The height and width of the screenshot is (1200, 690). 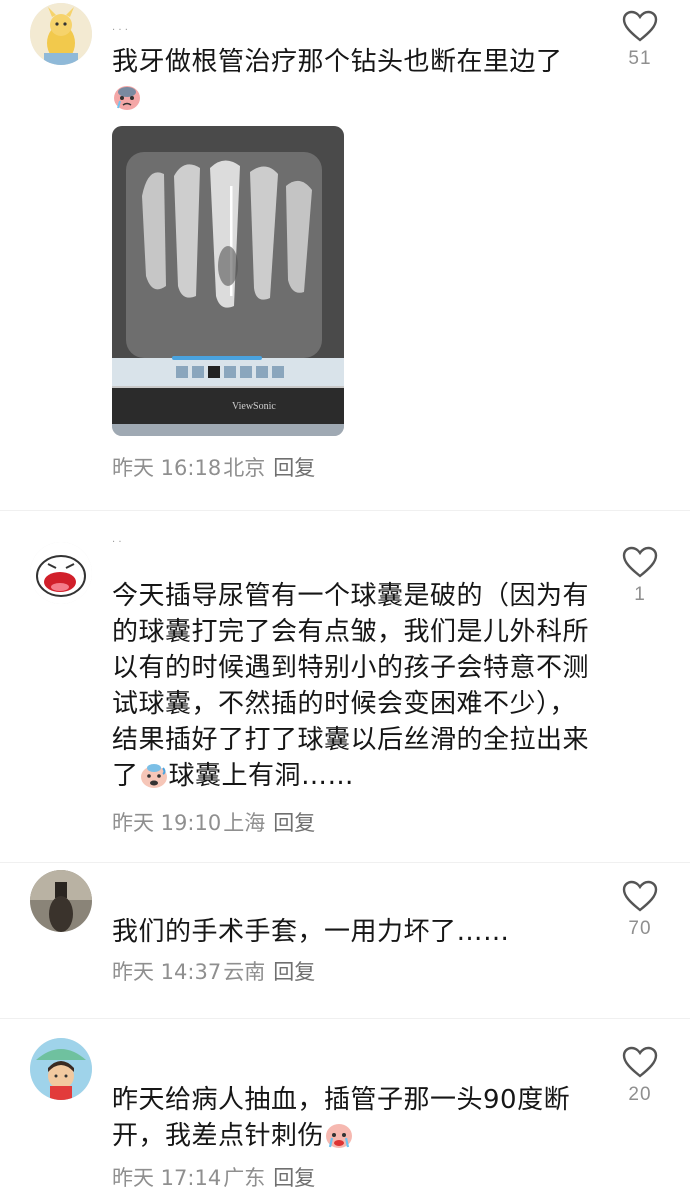 What do you see at coordinates (337, 62) in the screenshot?
I see `comment-body: 我牙做根管治疗那个钻头也断在里边了` at bounding box center [337, 62].